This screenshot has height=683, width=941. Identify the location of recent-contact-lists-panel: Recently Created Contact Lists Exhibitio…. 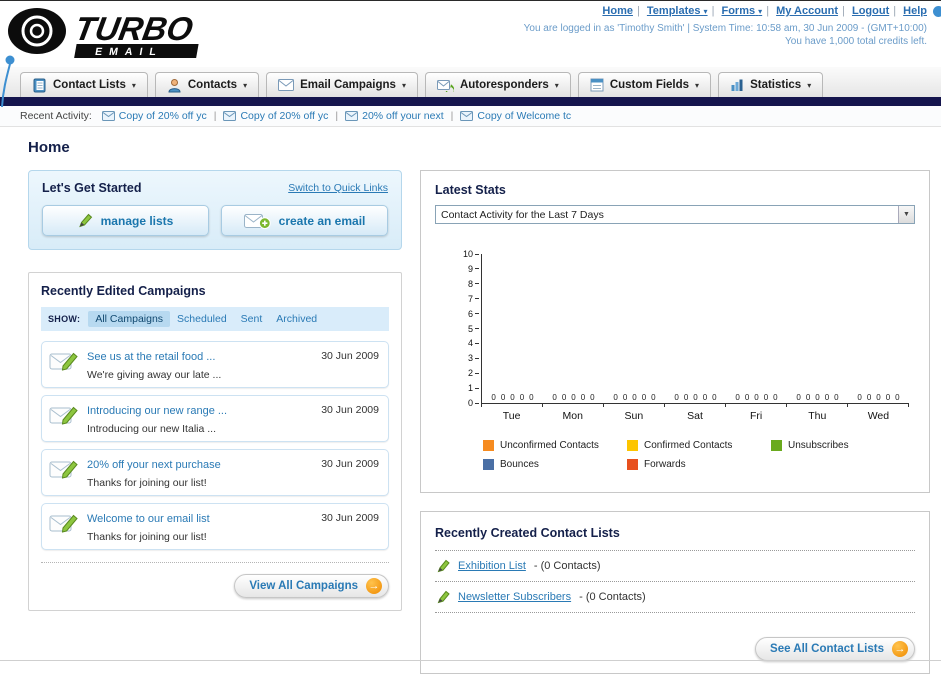
(675, 592).